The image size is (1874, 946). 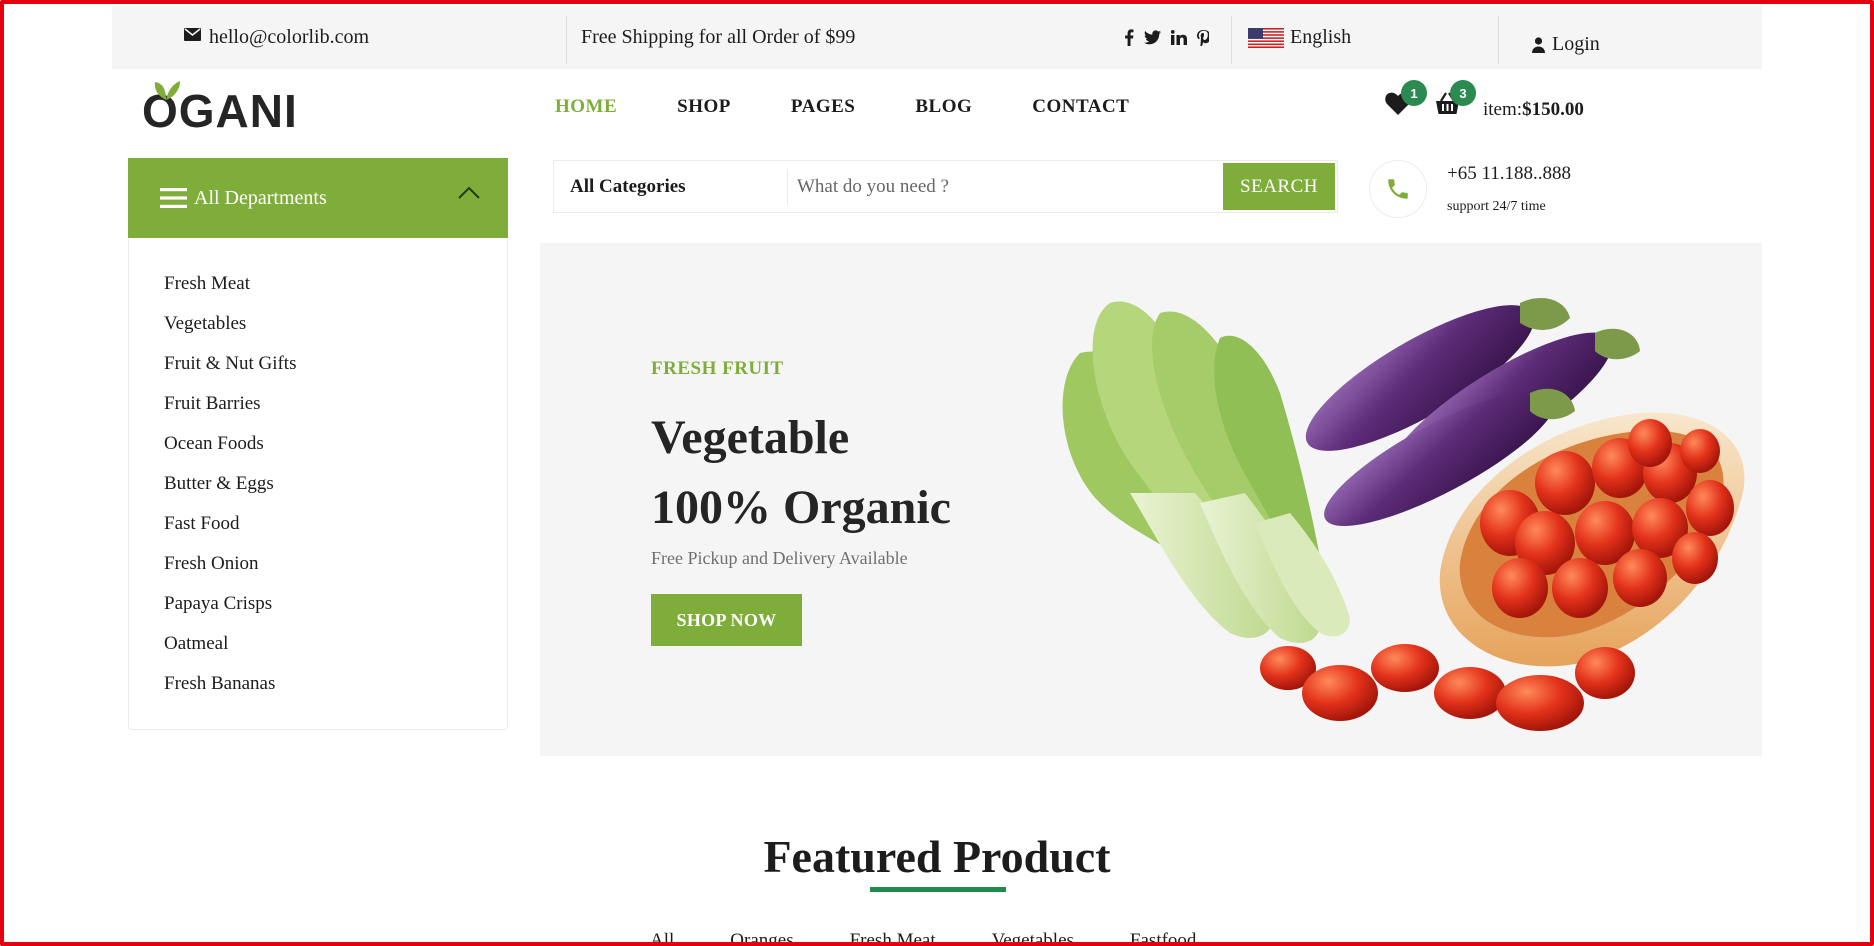 I want to click on filter-tab: Oranges, so click(x=761, y=938).